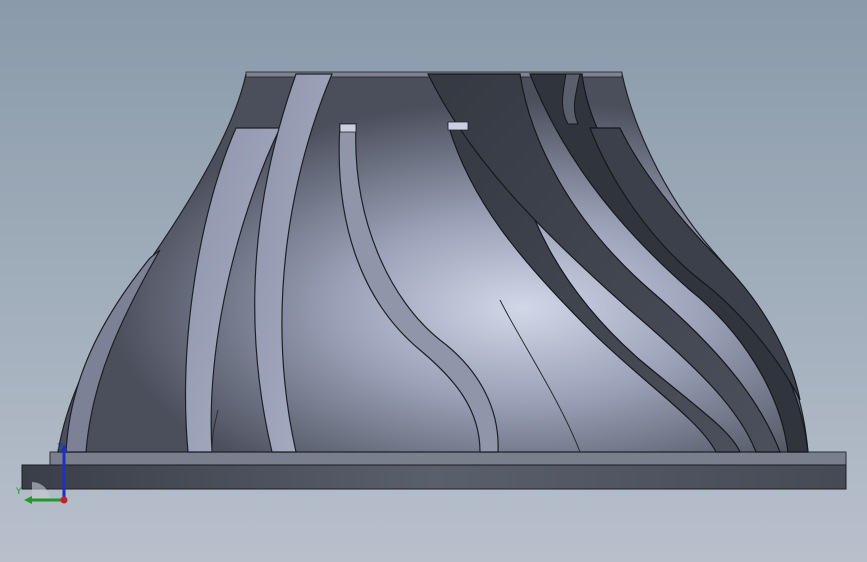  I want to click on reference-triad: Z Y, so click(41, 473).